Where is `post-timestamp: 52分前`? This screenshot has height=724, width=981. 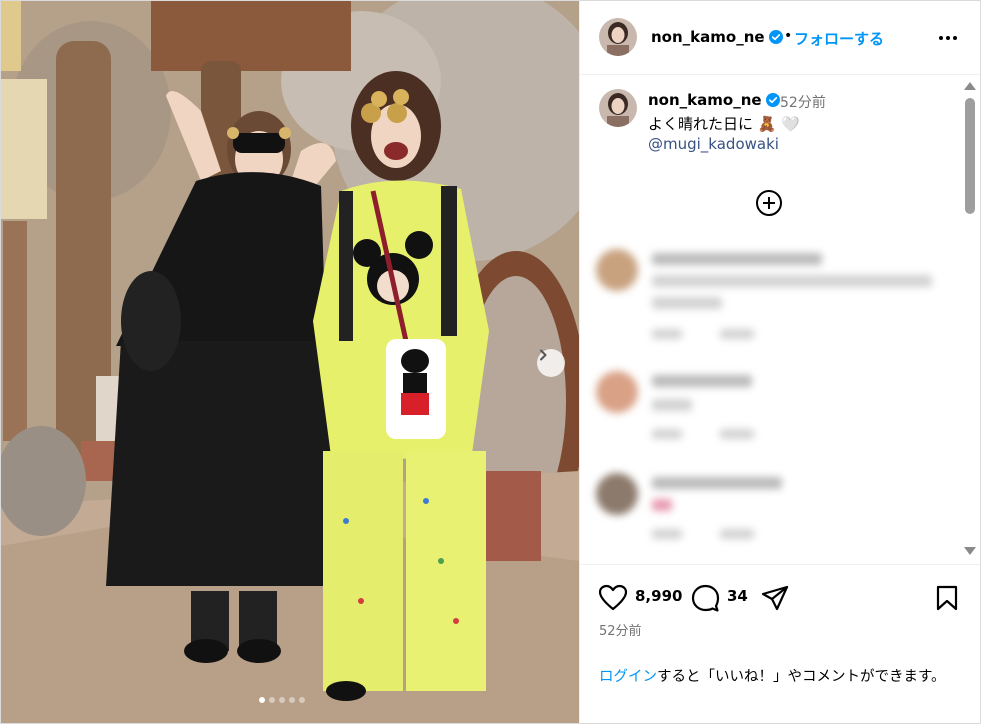 post-timestamp: 52分前 is located at coordinates (620, 631).